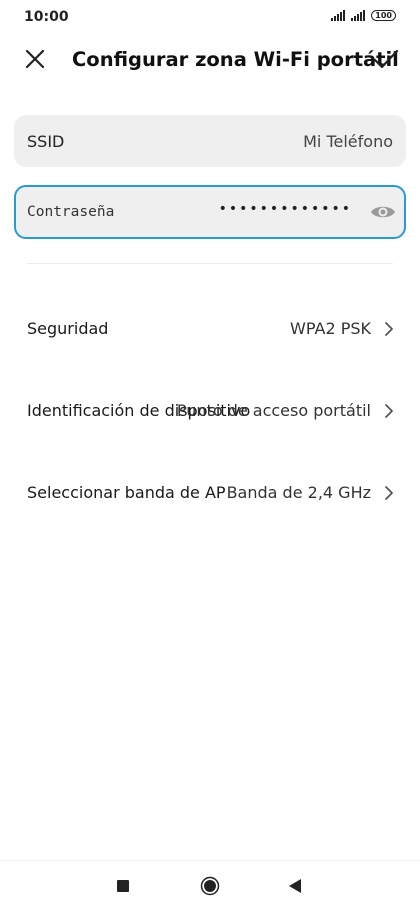 This screenshot has height=911, width=420. I want to click on navigation-bar, so click(210, 885).